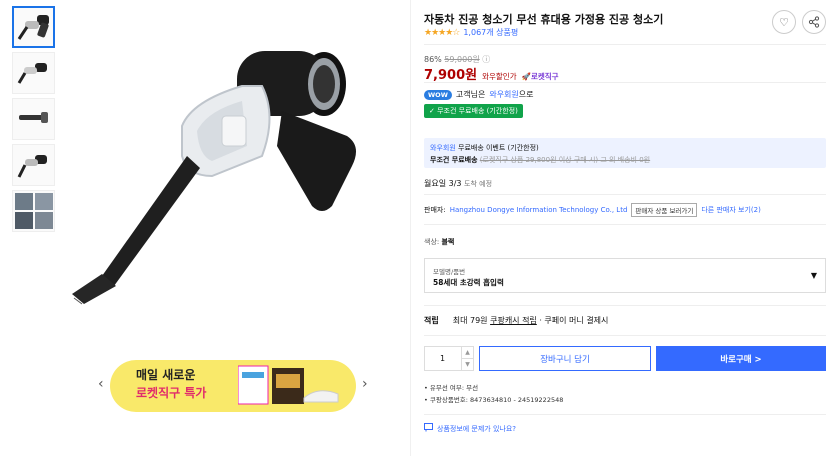 This screenshot has width=835, height=456. What do you see at coordinates (526, 76) in the screenshot?
I see `rocket-icon: 🚀` at bounding box center [526, 76].